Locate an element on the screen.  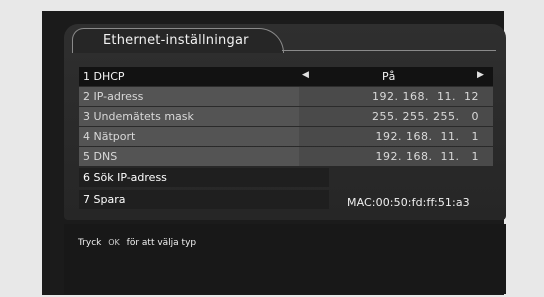
menu-item-dhcp: 1 DHCP ◀ På ▶ is located at coordinates (286, 76).